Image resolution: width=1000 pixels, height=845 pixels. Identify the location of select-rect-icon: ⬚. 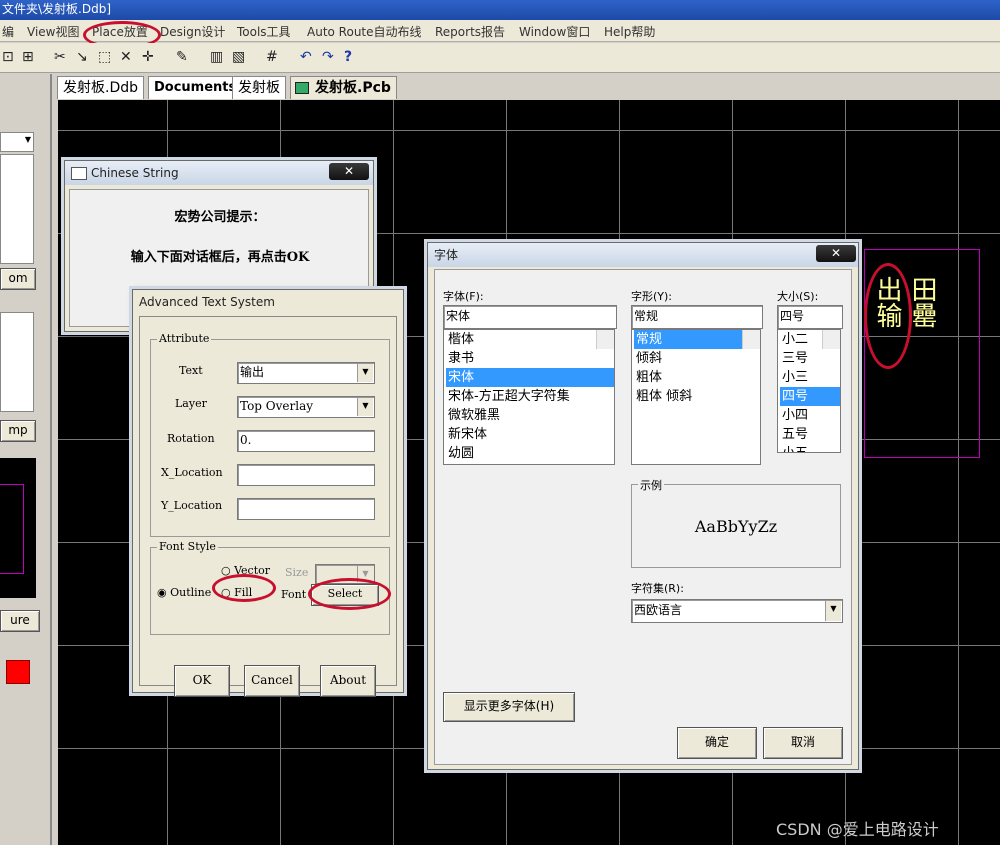
(104, 57).